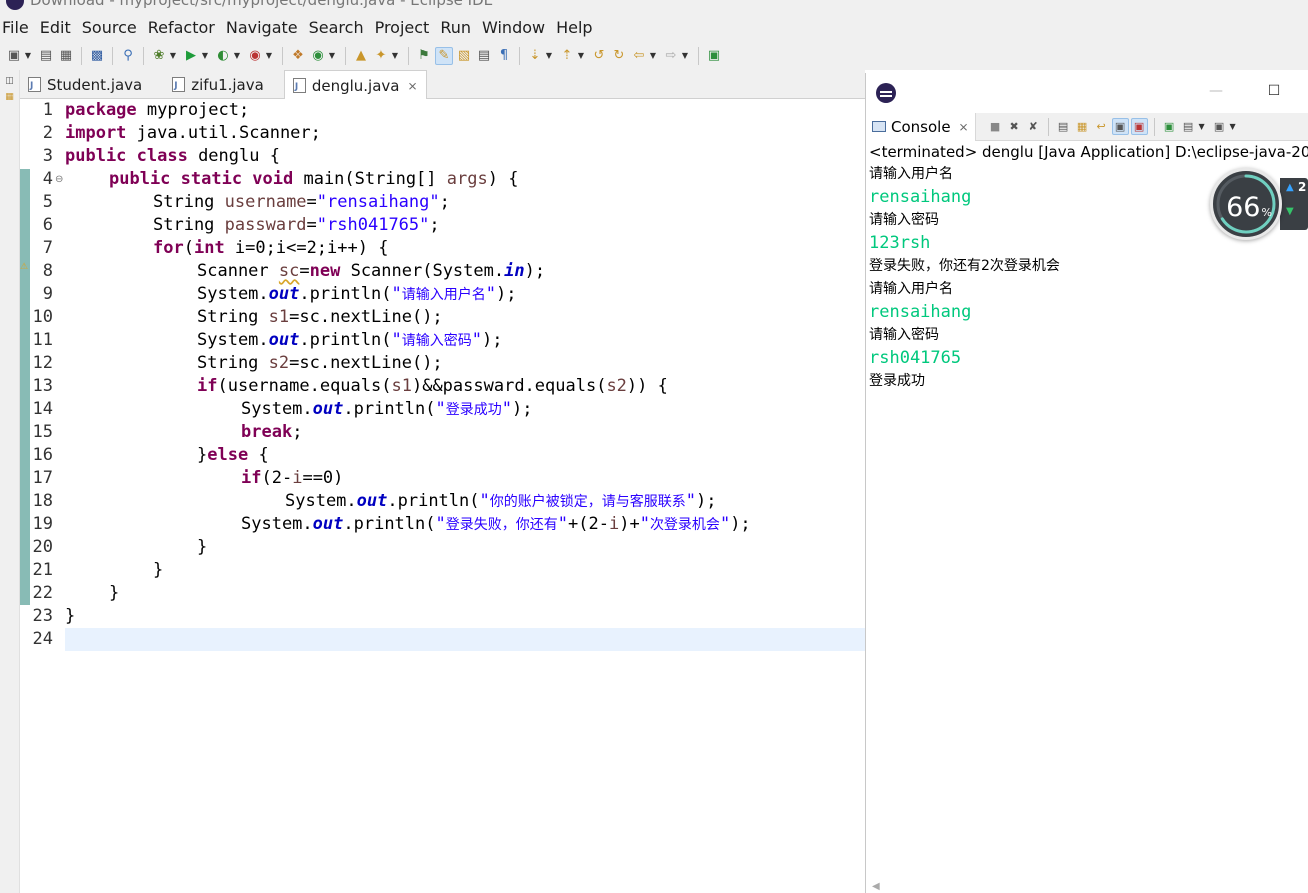 This screenshot has height=893, width=1308. Describe the element at coordinates (227, 84) in the screenshot. I see `tab-label: zifu1.java` at that location.